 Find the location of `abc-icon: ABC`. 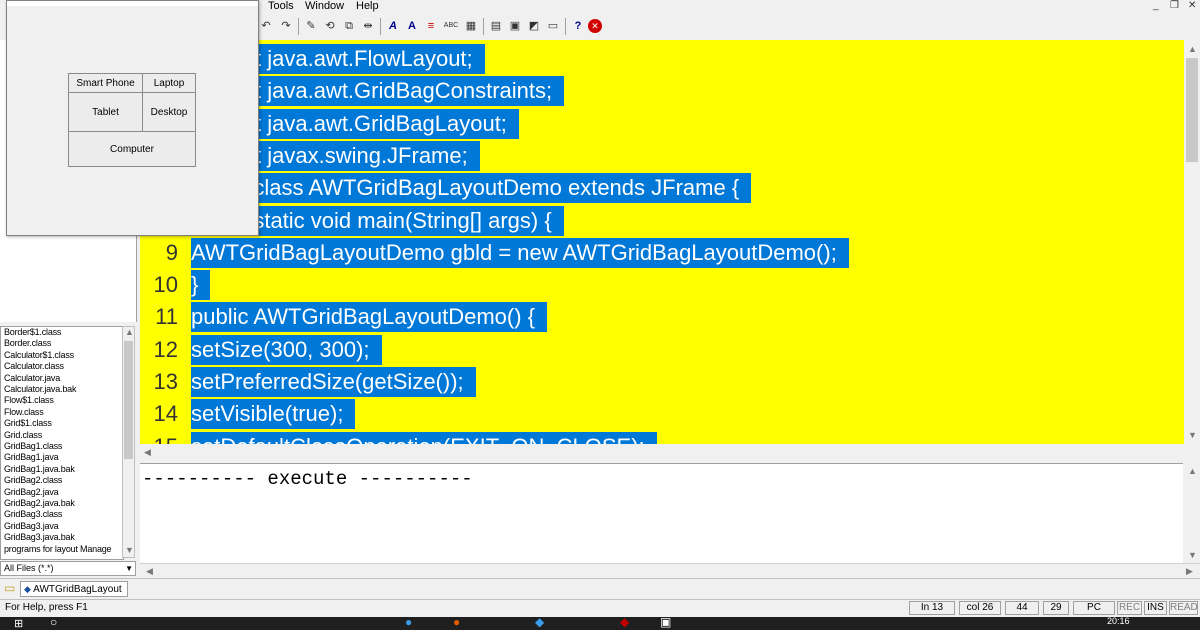

abc-icon: ABC is located at coordinates (451, 26).